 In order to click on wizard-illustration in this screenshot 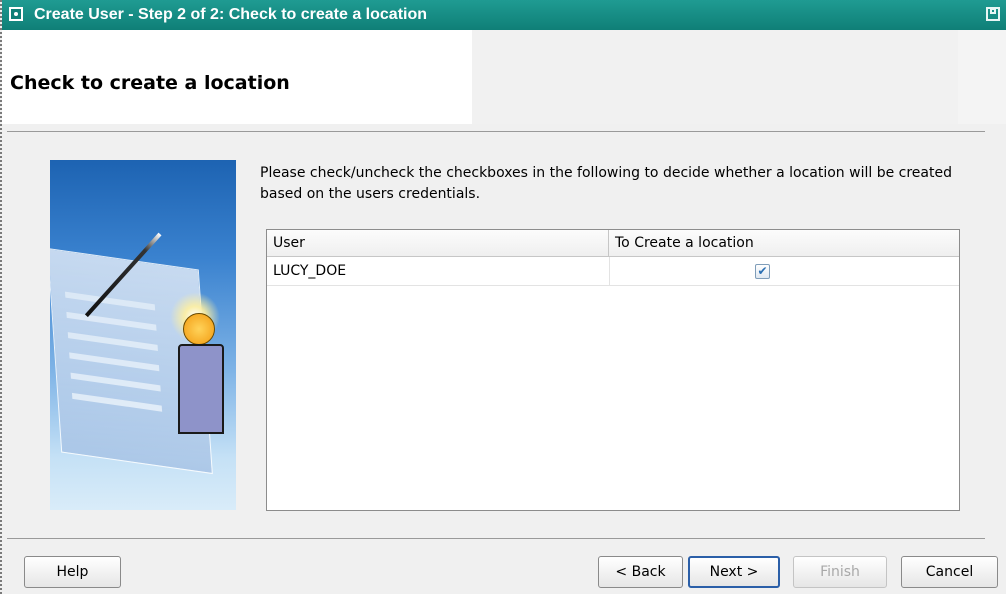, I will do `click(143, 335)`.